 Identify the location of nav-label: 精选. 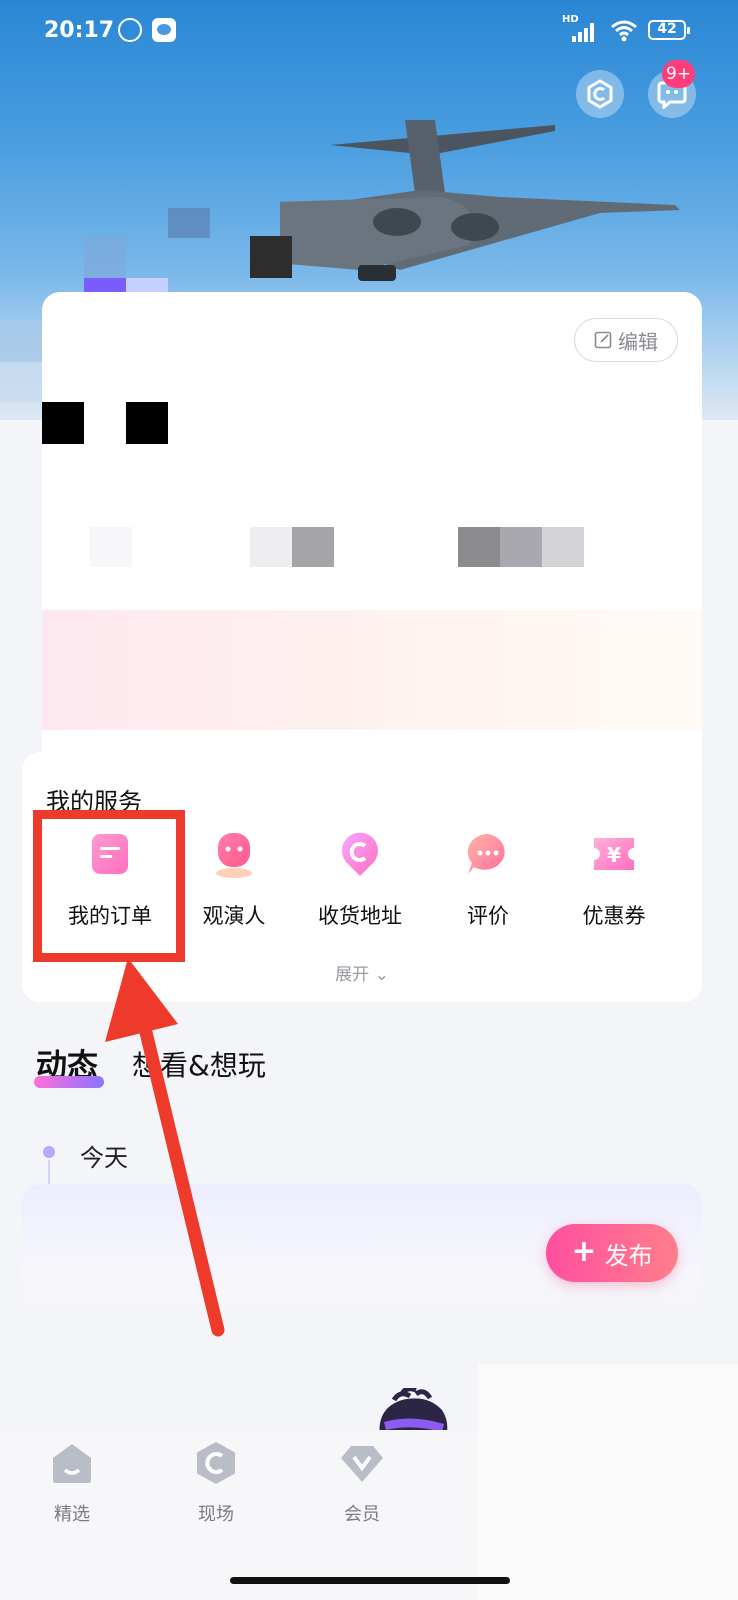
(72, 1514).